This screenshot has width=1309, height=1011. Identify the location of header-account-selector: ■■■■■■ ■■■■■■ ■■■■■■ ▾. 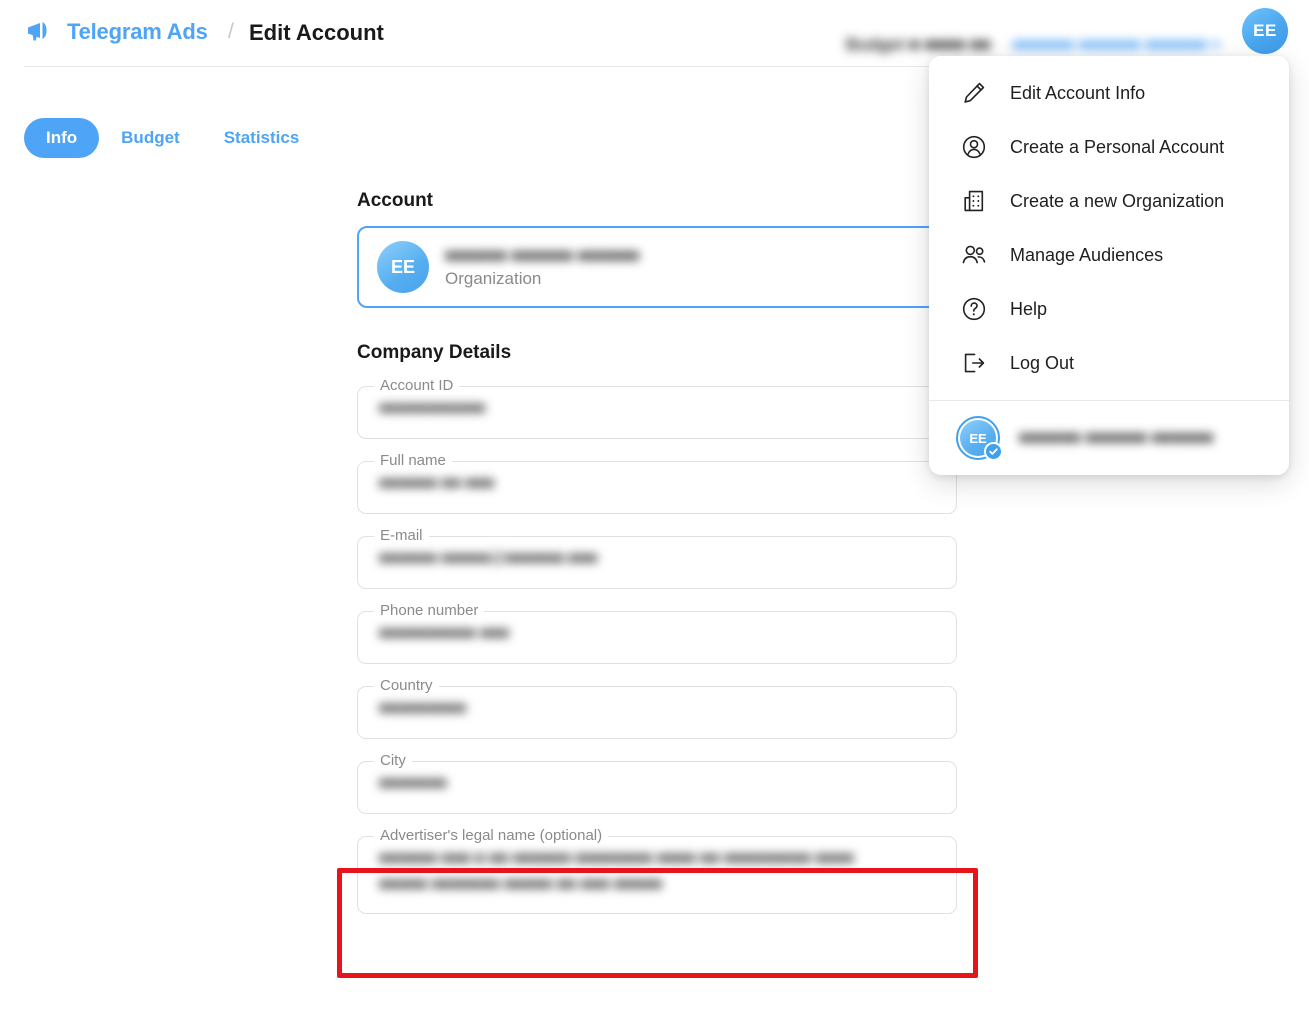
(1116, 45).